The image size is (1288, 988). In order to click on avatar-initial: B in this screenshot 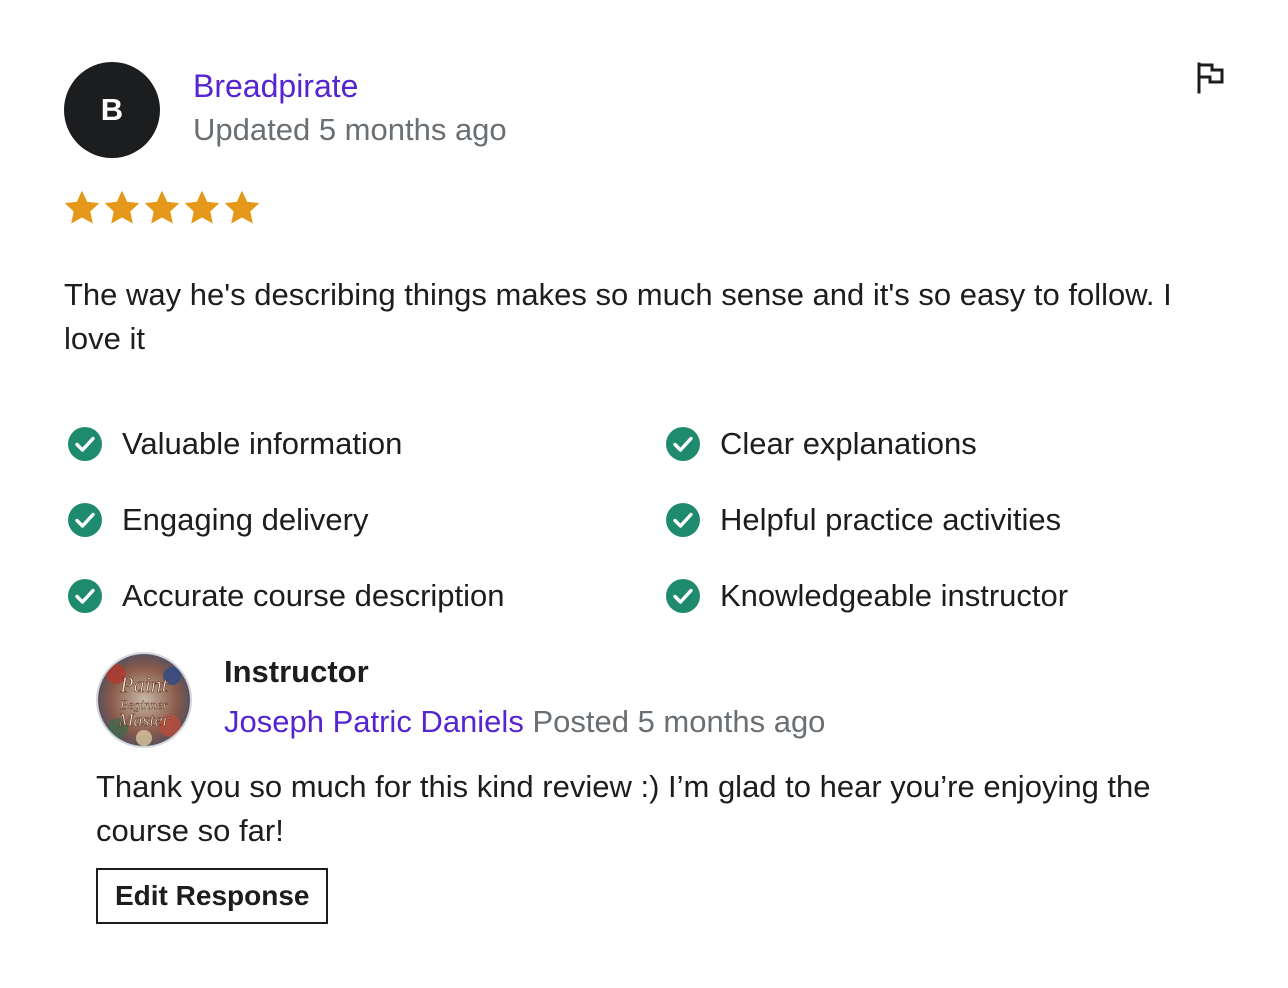, I will do `click(112, 109)`.